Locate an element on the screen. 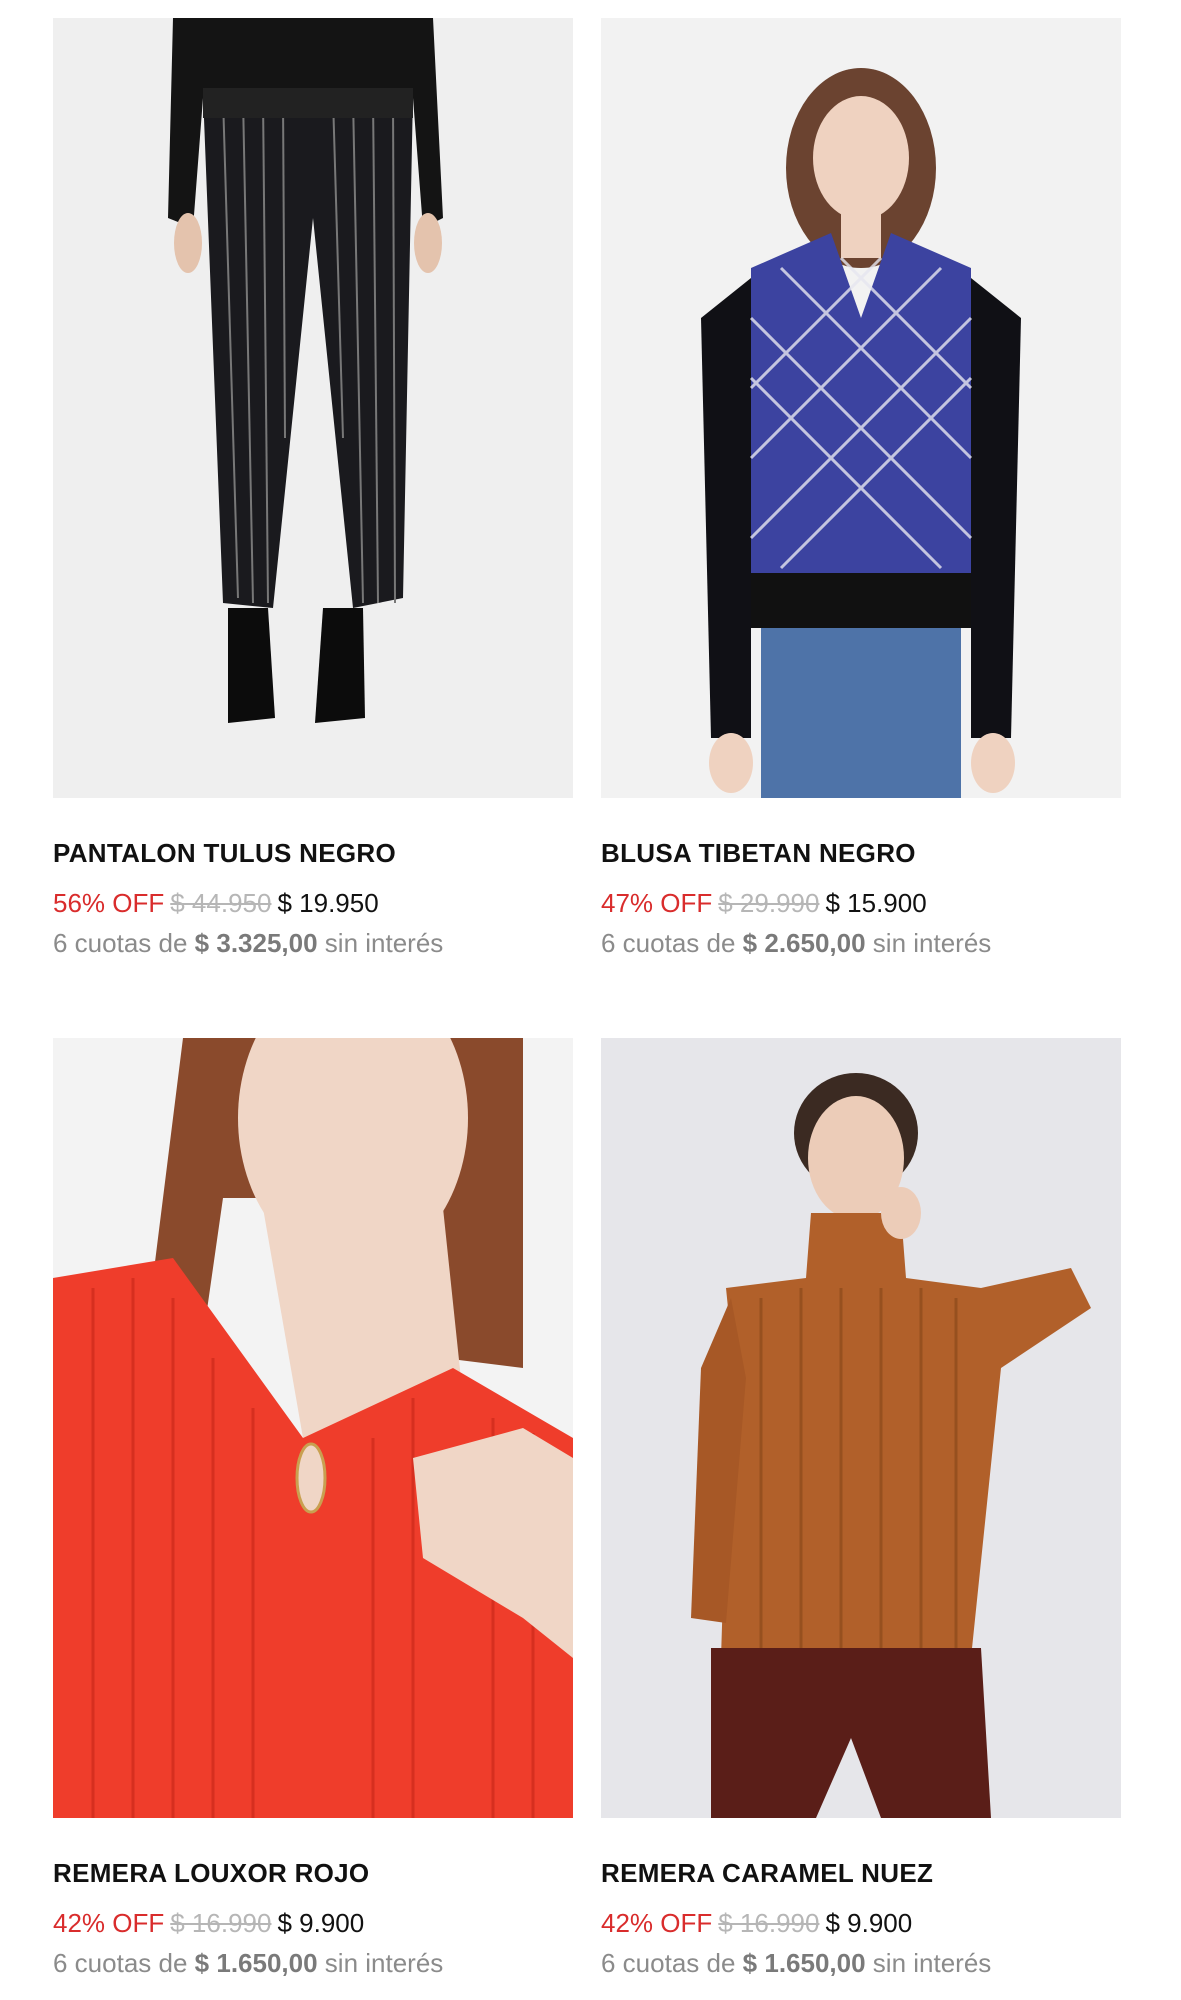 This screenshot has width=1181, height=2000. discount-badge: 47% OFF is located at coordinates (657, 903).